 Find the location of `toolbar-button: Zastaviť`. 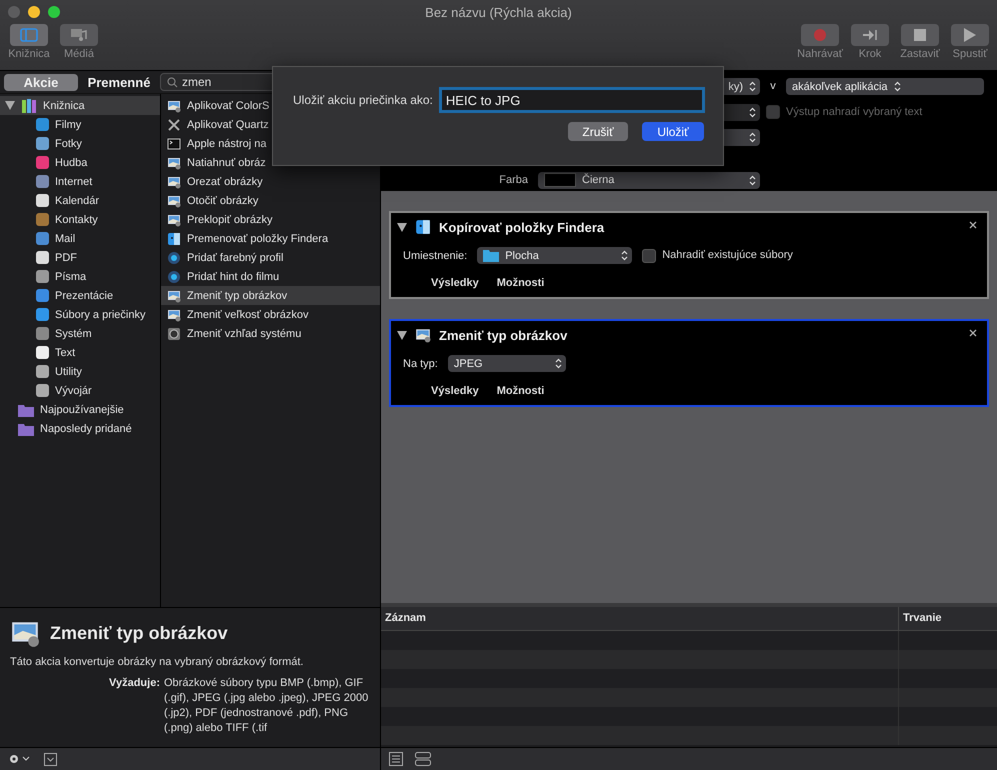

toolbar-button: Zastaviť is located at coordinates (920, 47).